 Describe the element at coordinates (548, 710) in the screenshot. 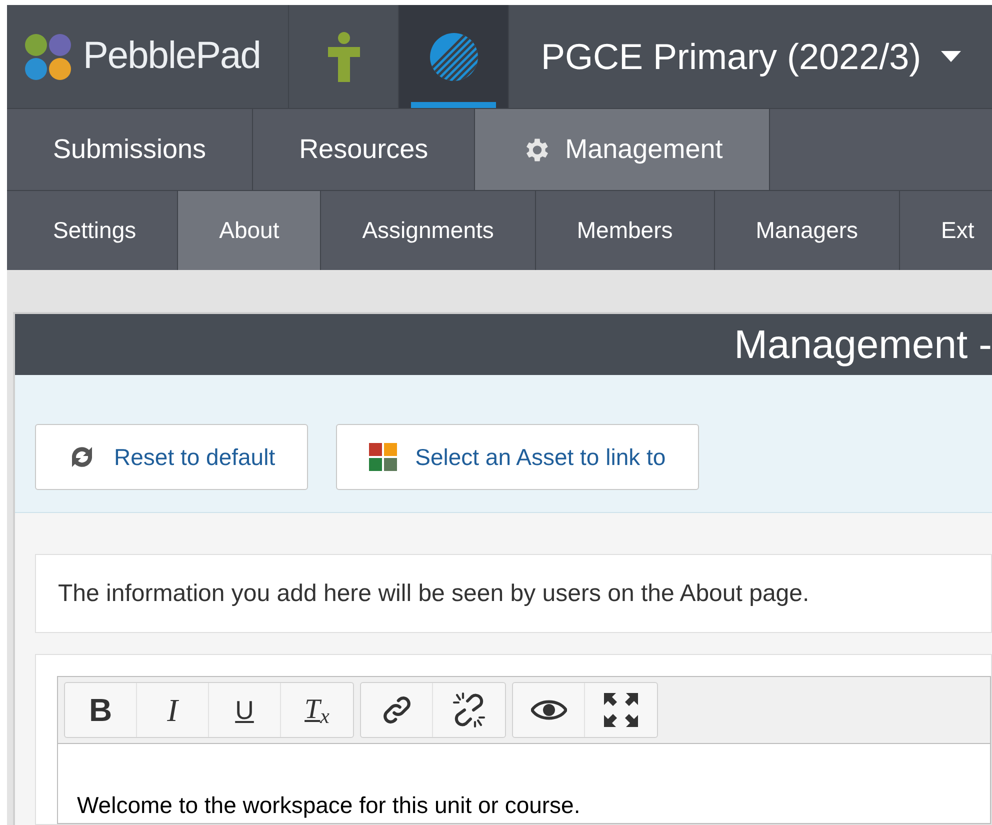

I see `eye-icon` at that location.